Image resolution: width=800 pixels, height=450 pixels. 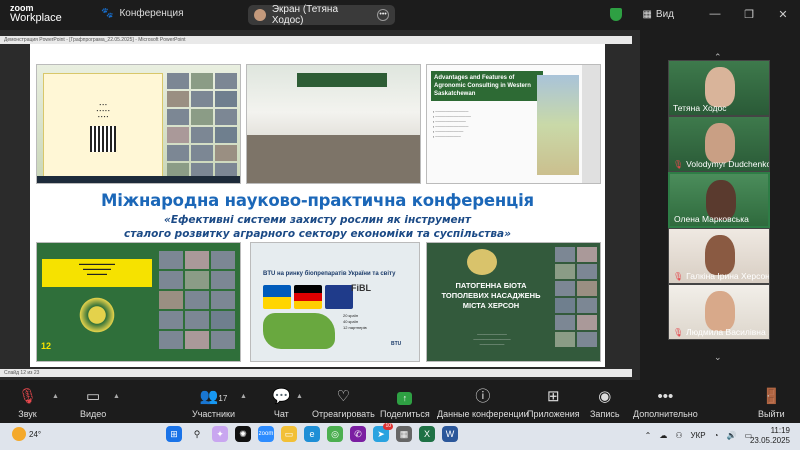 What do you see at coordinates (450, 434) in the screenshot?
I see `word-icon: W` at bounding box center [450, 434].